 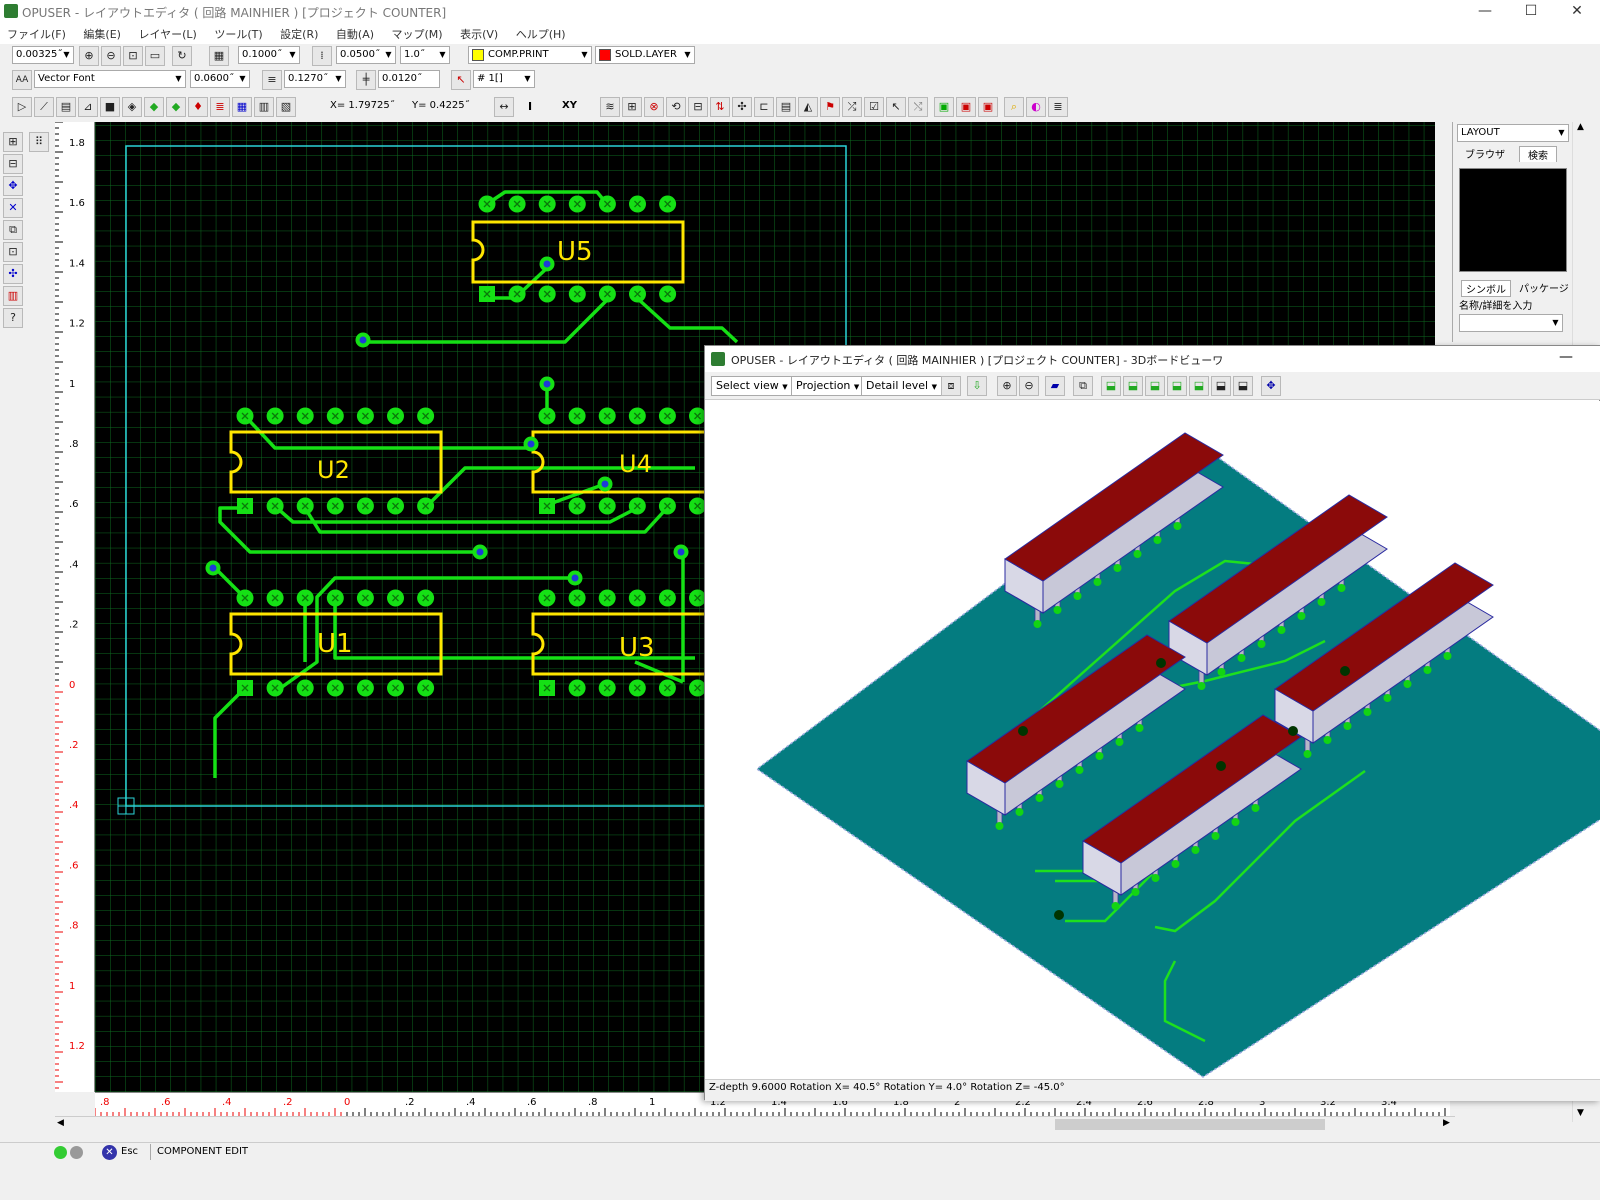 I want to click on view-left-icon: ⬓, so click(x=1199, y=386).